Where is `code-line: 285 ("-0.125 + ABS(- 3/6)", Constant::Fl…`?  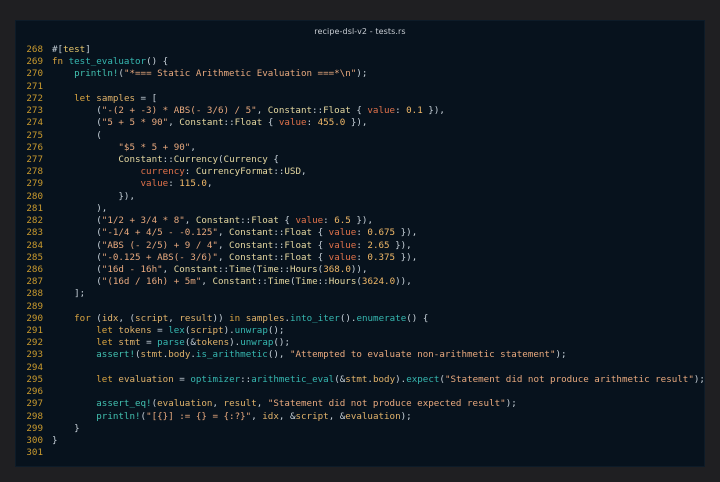
code-line: 285 ("-0.125 + ABS(- 3/6)", Constant::Fl… is located at coordinates (360, 258).